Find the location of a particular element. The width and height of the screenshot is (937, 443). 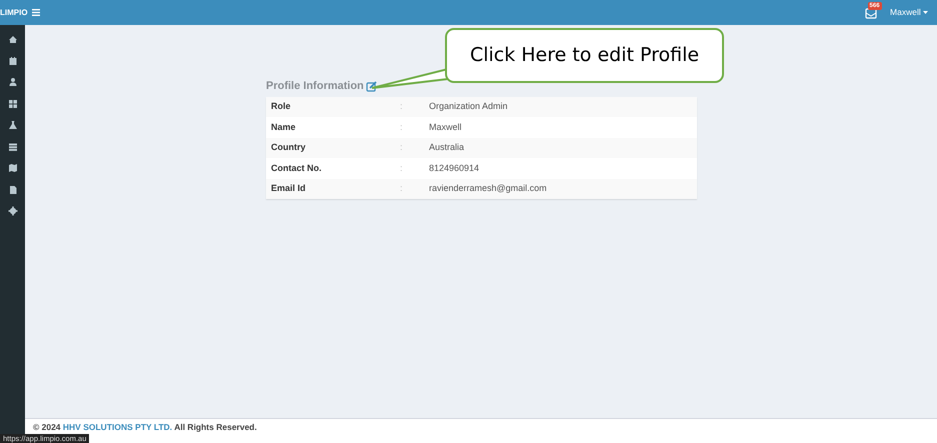

section-title: Profile Information is located at coordinates (315, 86).